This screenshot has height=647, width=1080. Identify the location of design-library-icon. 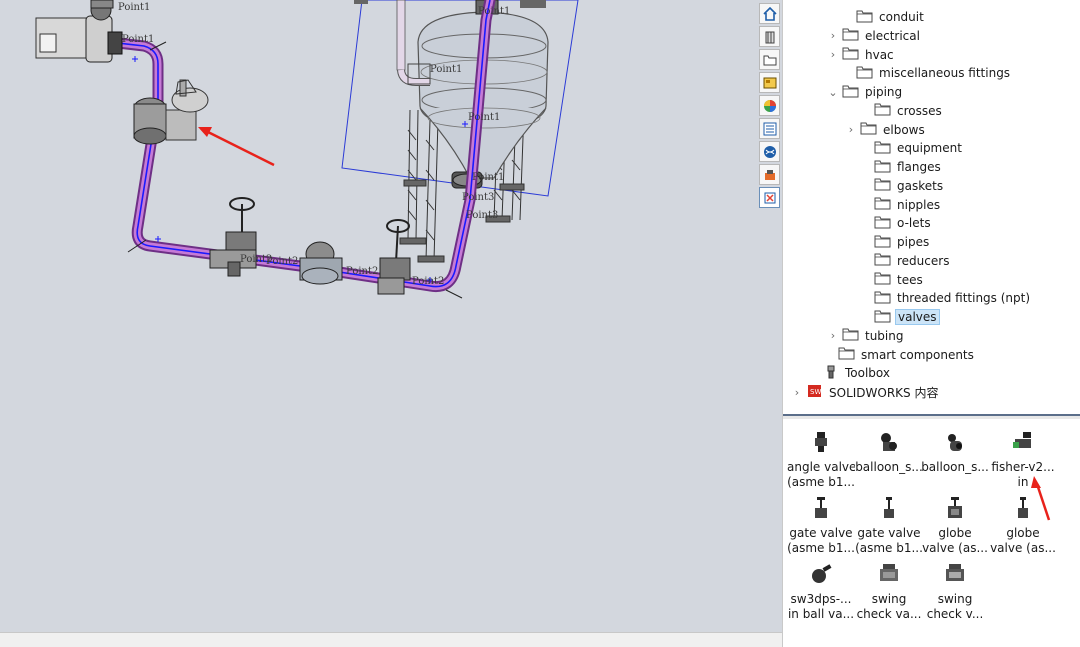
(769, 197).